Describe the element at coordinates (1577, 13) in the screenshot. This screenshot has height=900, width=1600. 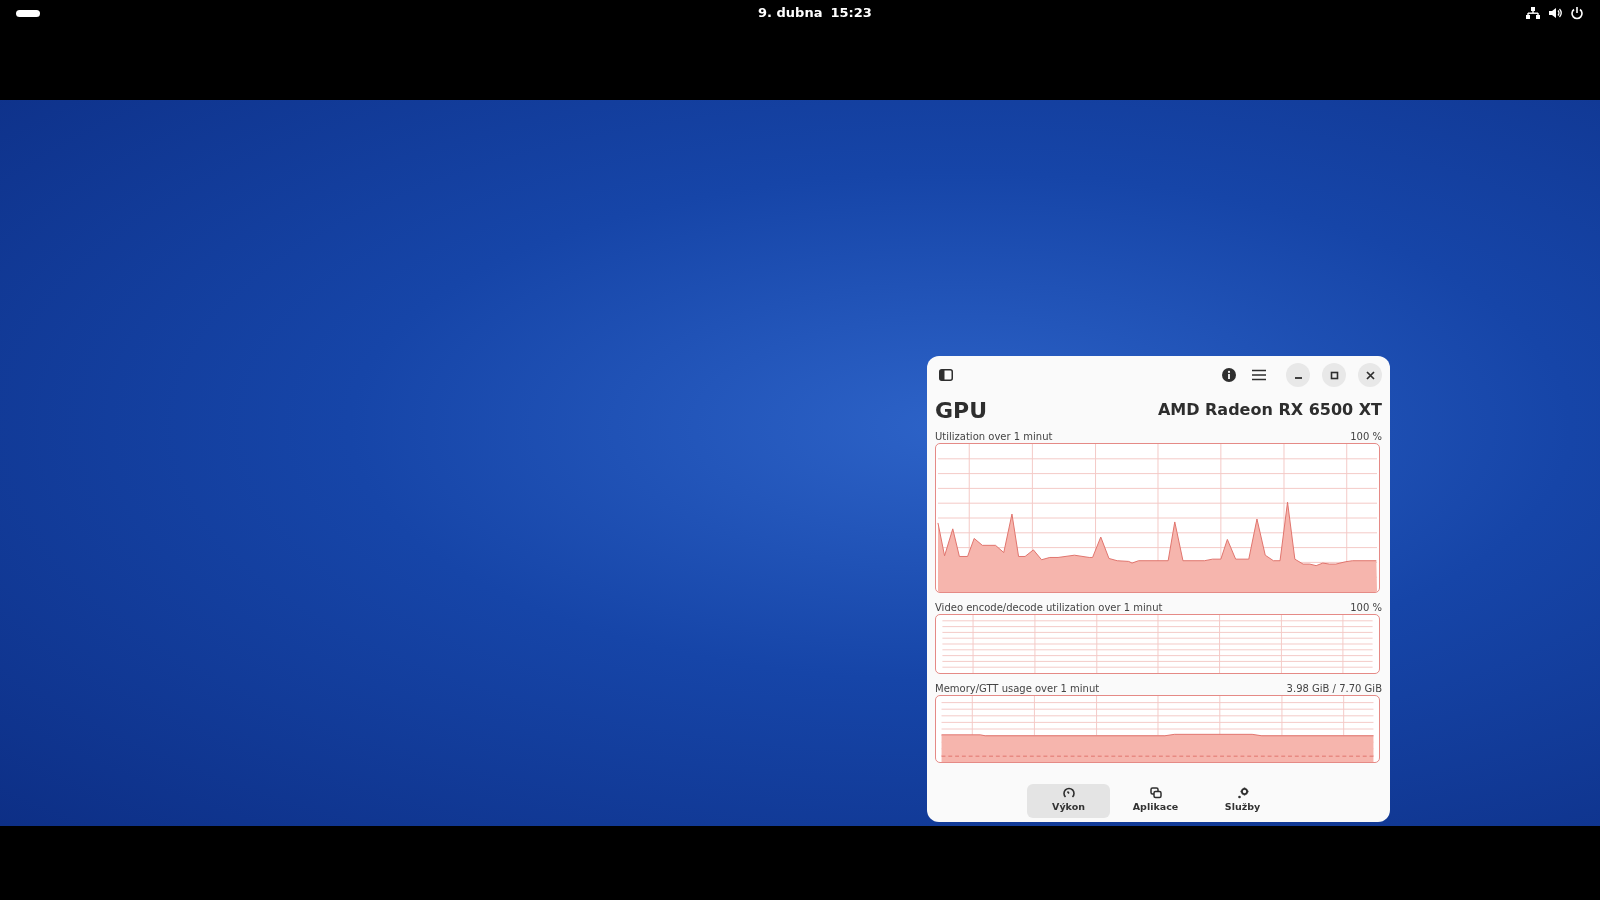
I see `power-icon` at that location.